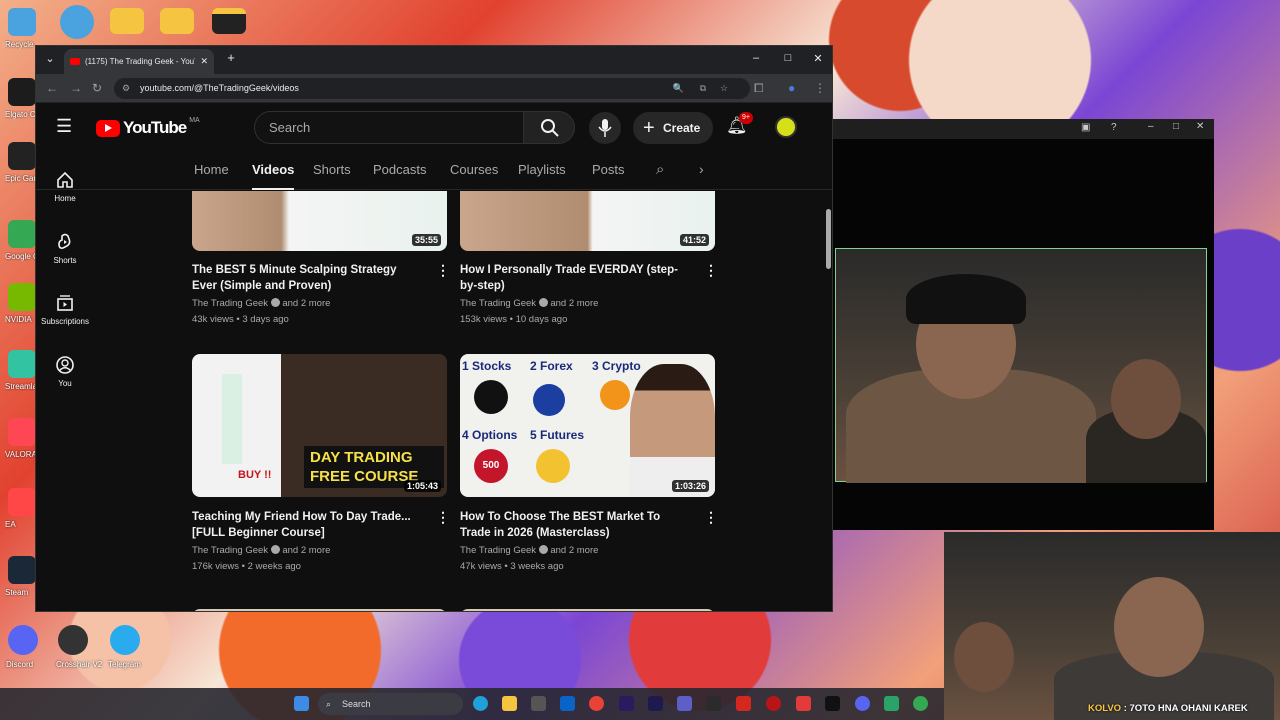 The width and height of the screenshot is (1280, 720). Describe the element at coordinates (542, 169) in the screenshot. I see `tab-playlists: Playlists` at that location.